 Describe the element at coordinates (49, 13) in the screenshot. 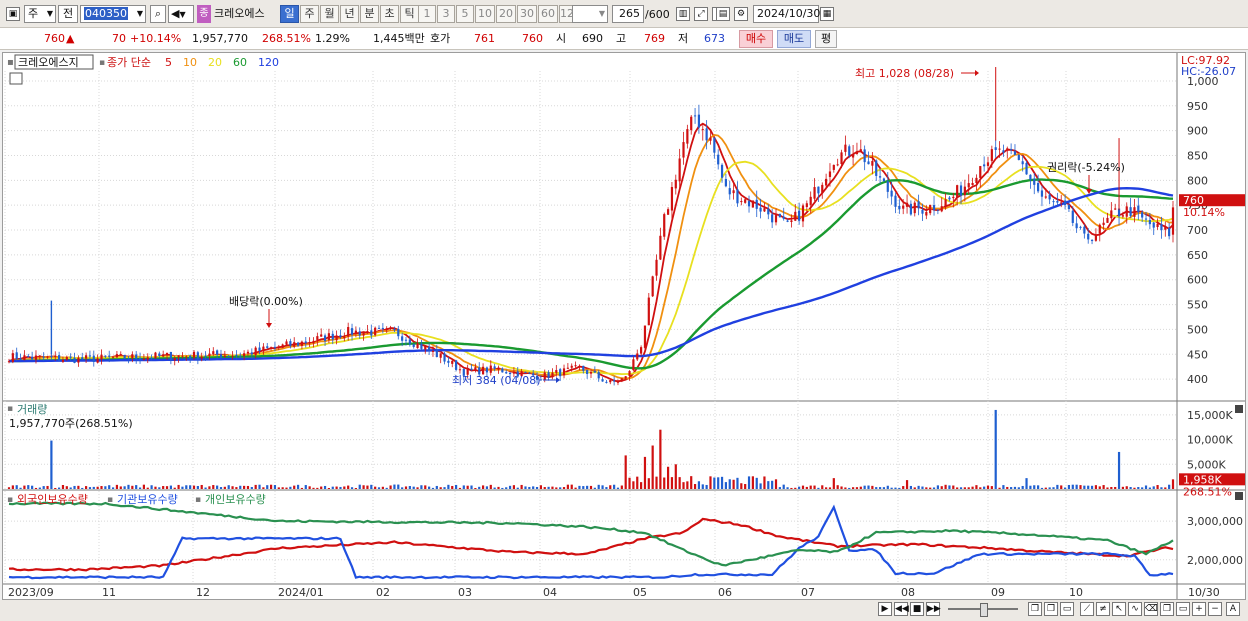

I see `chevron-down-icon: ▼` at that location.